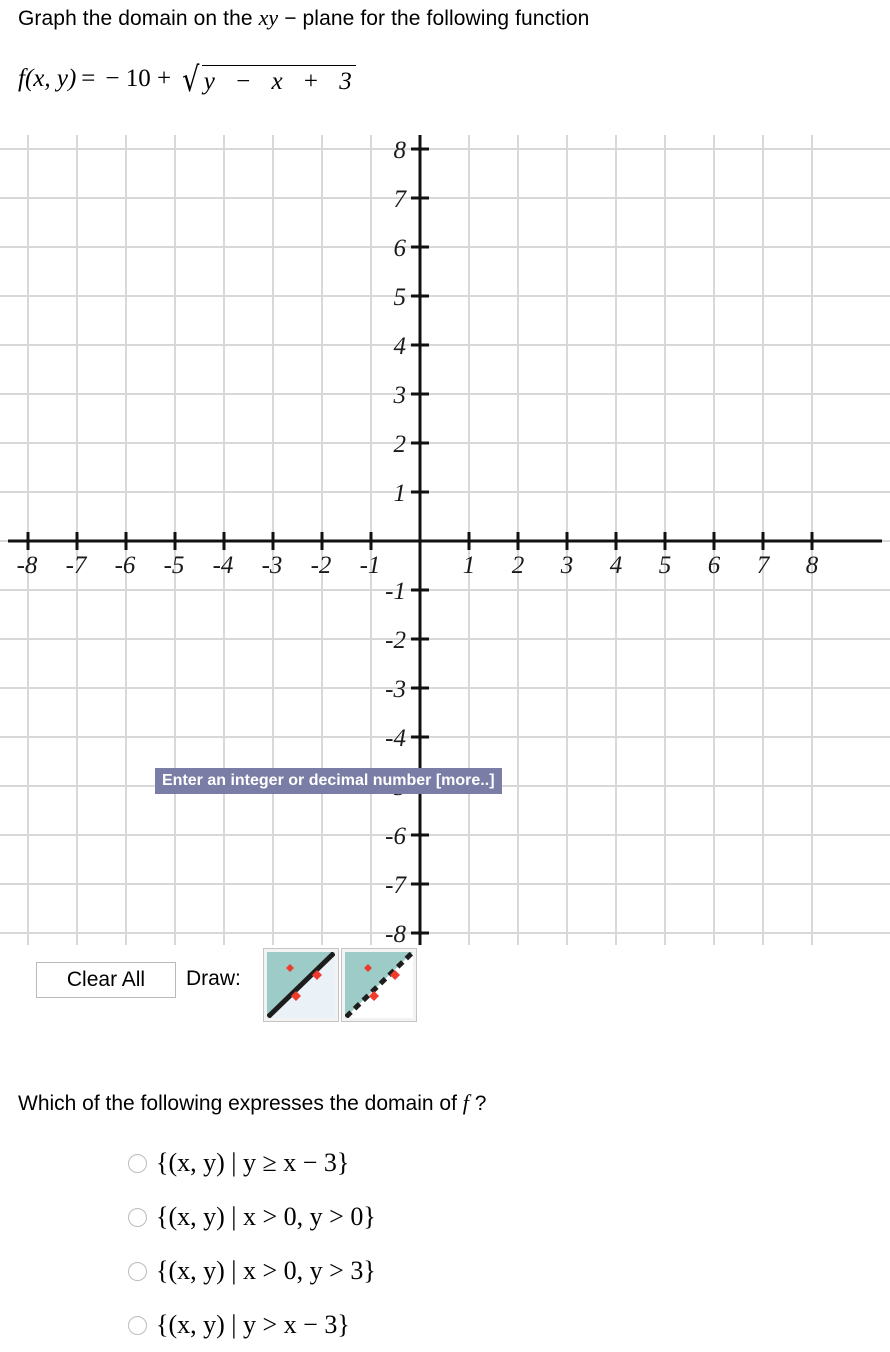  I want to click on solid-line-region-icon, so click(301, 985).